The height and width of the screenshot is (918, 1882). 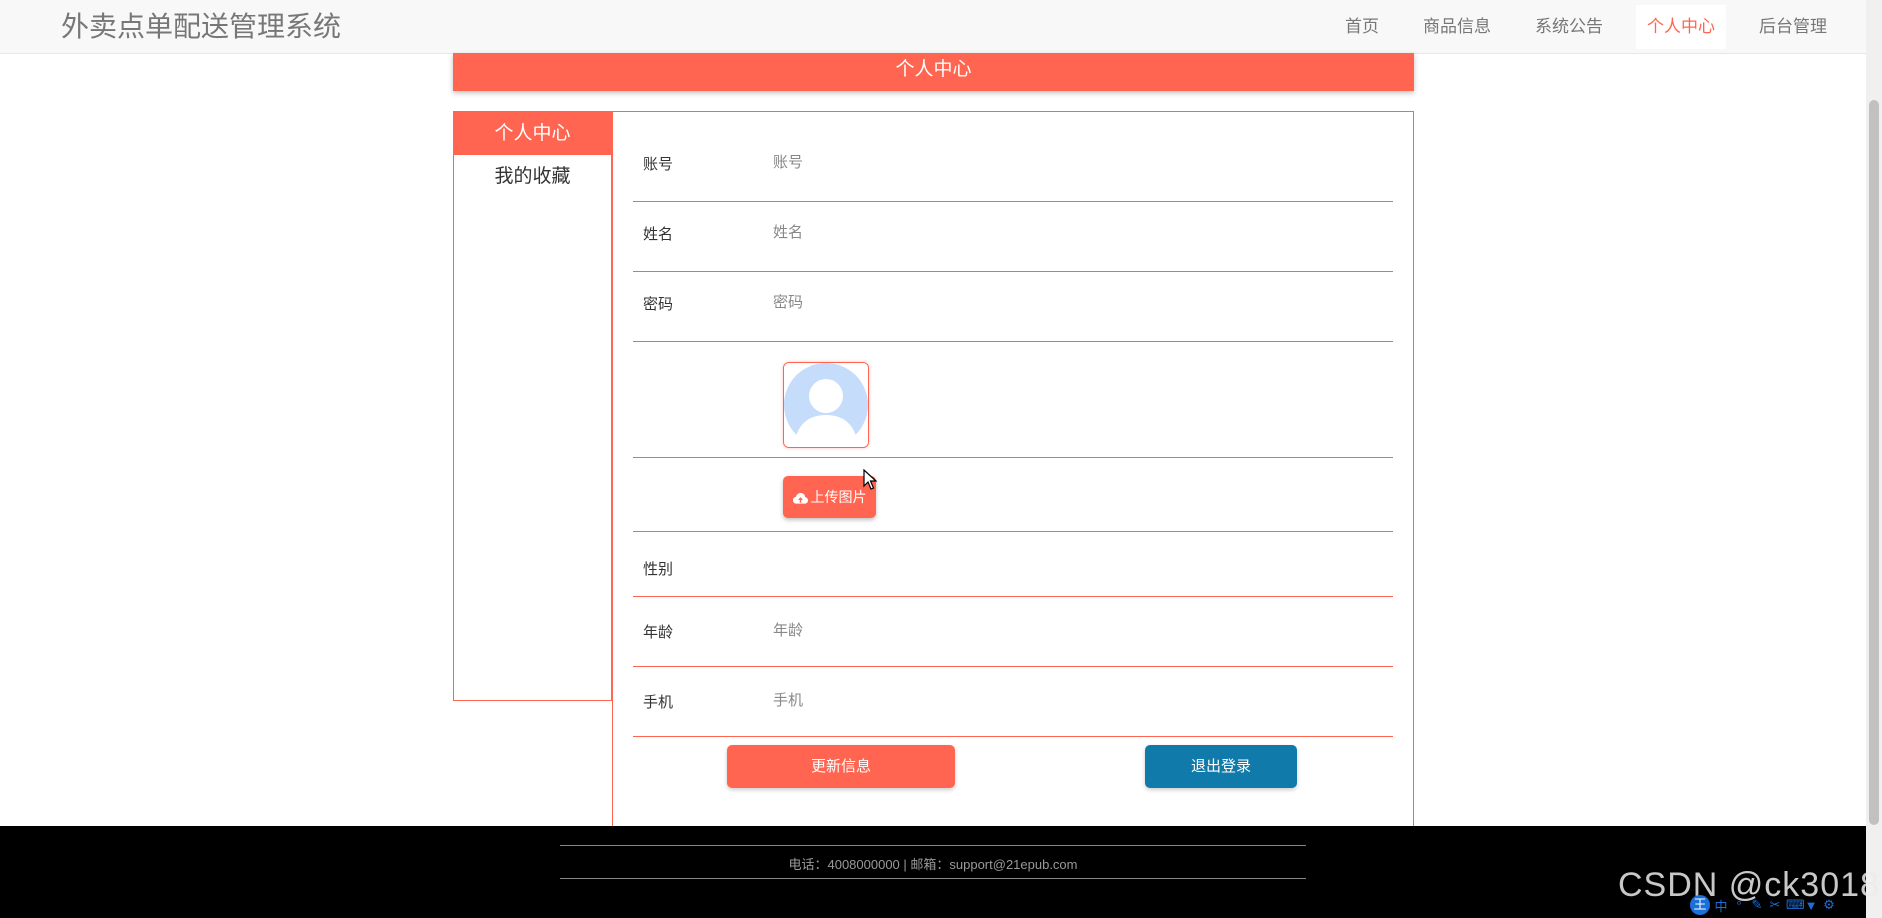 I want to click on side-menu: 个人中心 我的收藏, so click(x=532, y=406).